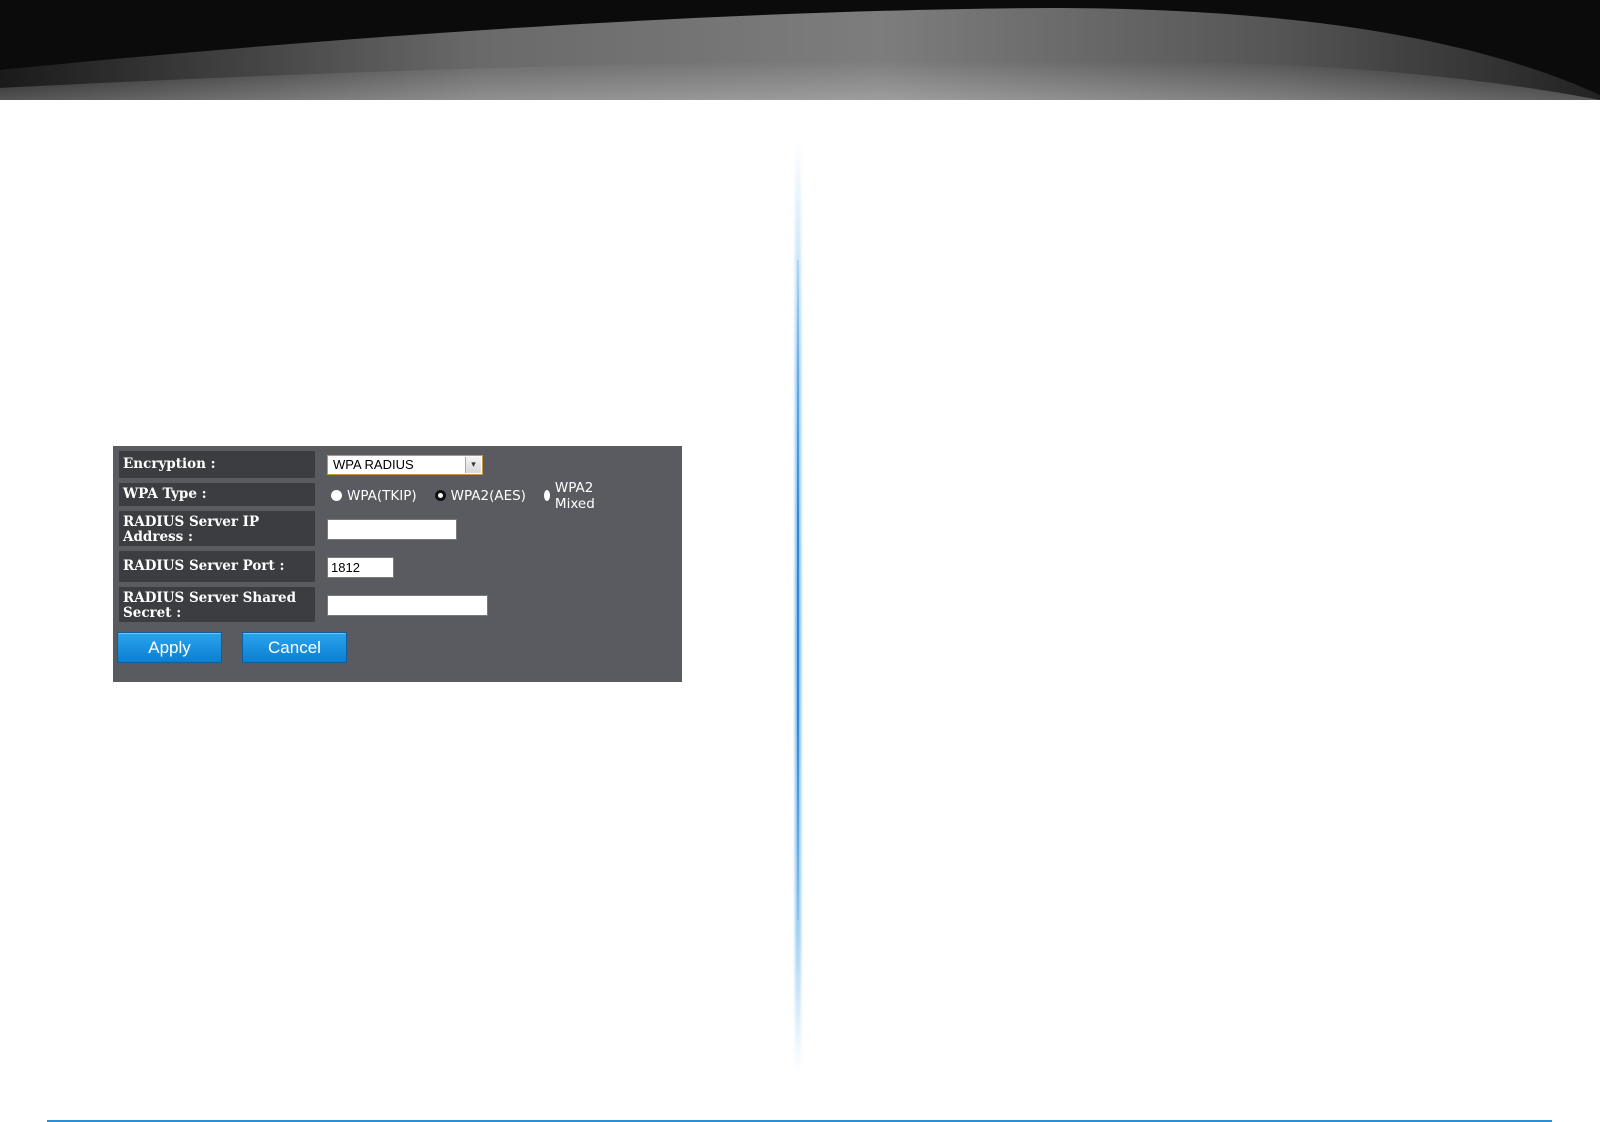 Image resolution: width=1600 pixels, height=1122 pixels. Describe the element at coordinates (373, 464) in the screenshot. I see `encryption-select-value: WPA RADIUS` at that location.